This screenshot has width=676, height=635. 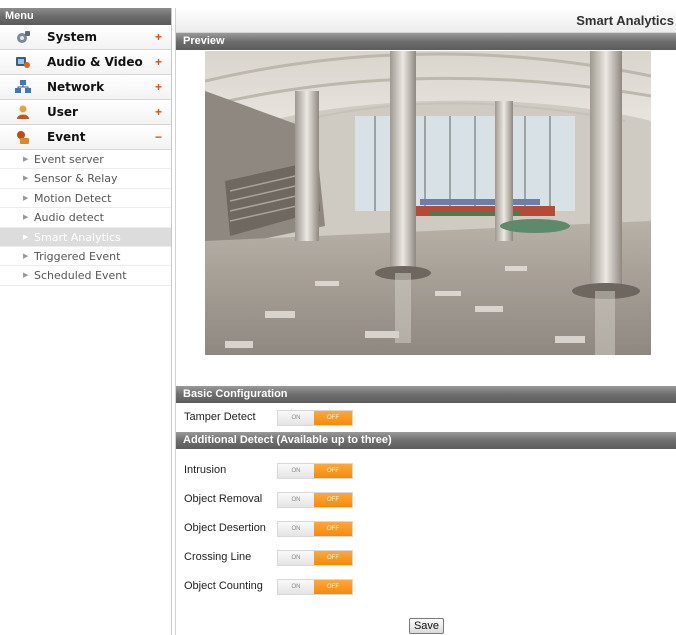 I want to click on sub-item-label: Event server, so click(x=69, y=159).